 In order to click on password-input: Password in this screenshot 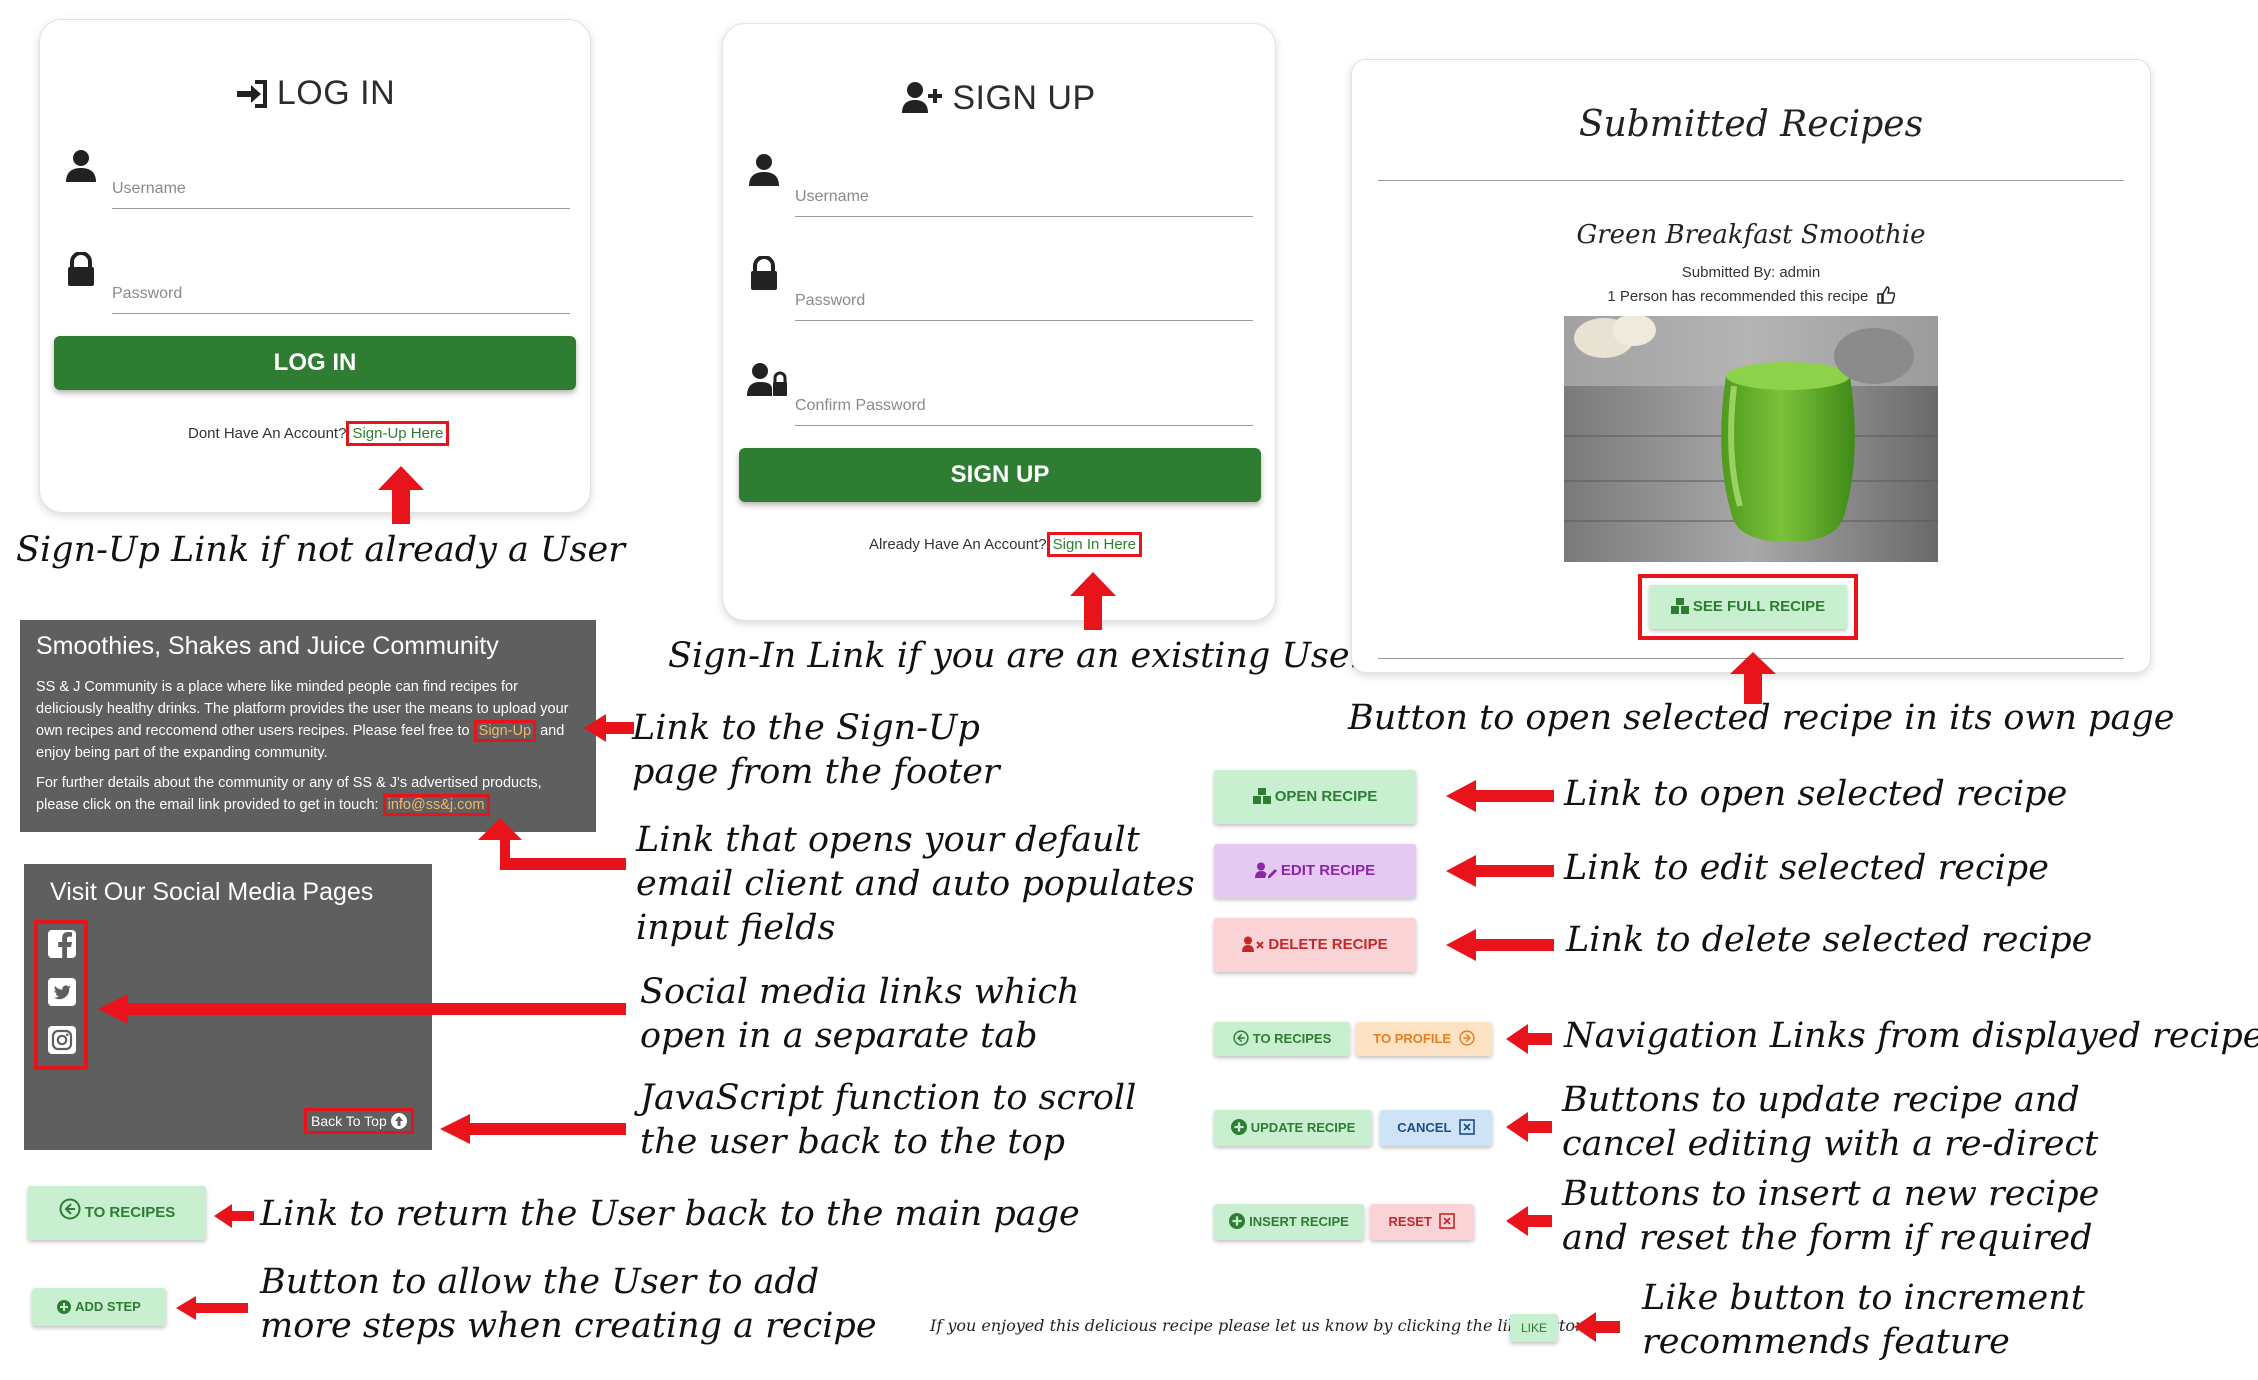, I will do `click(341, 284)`.